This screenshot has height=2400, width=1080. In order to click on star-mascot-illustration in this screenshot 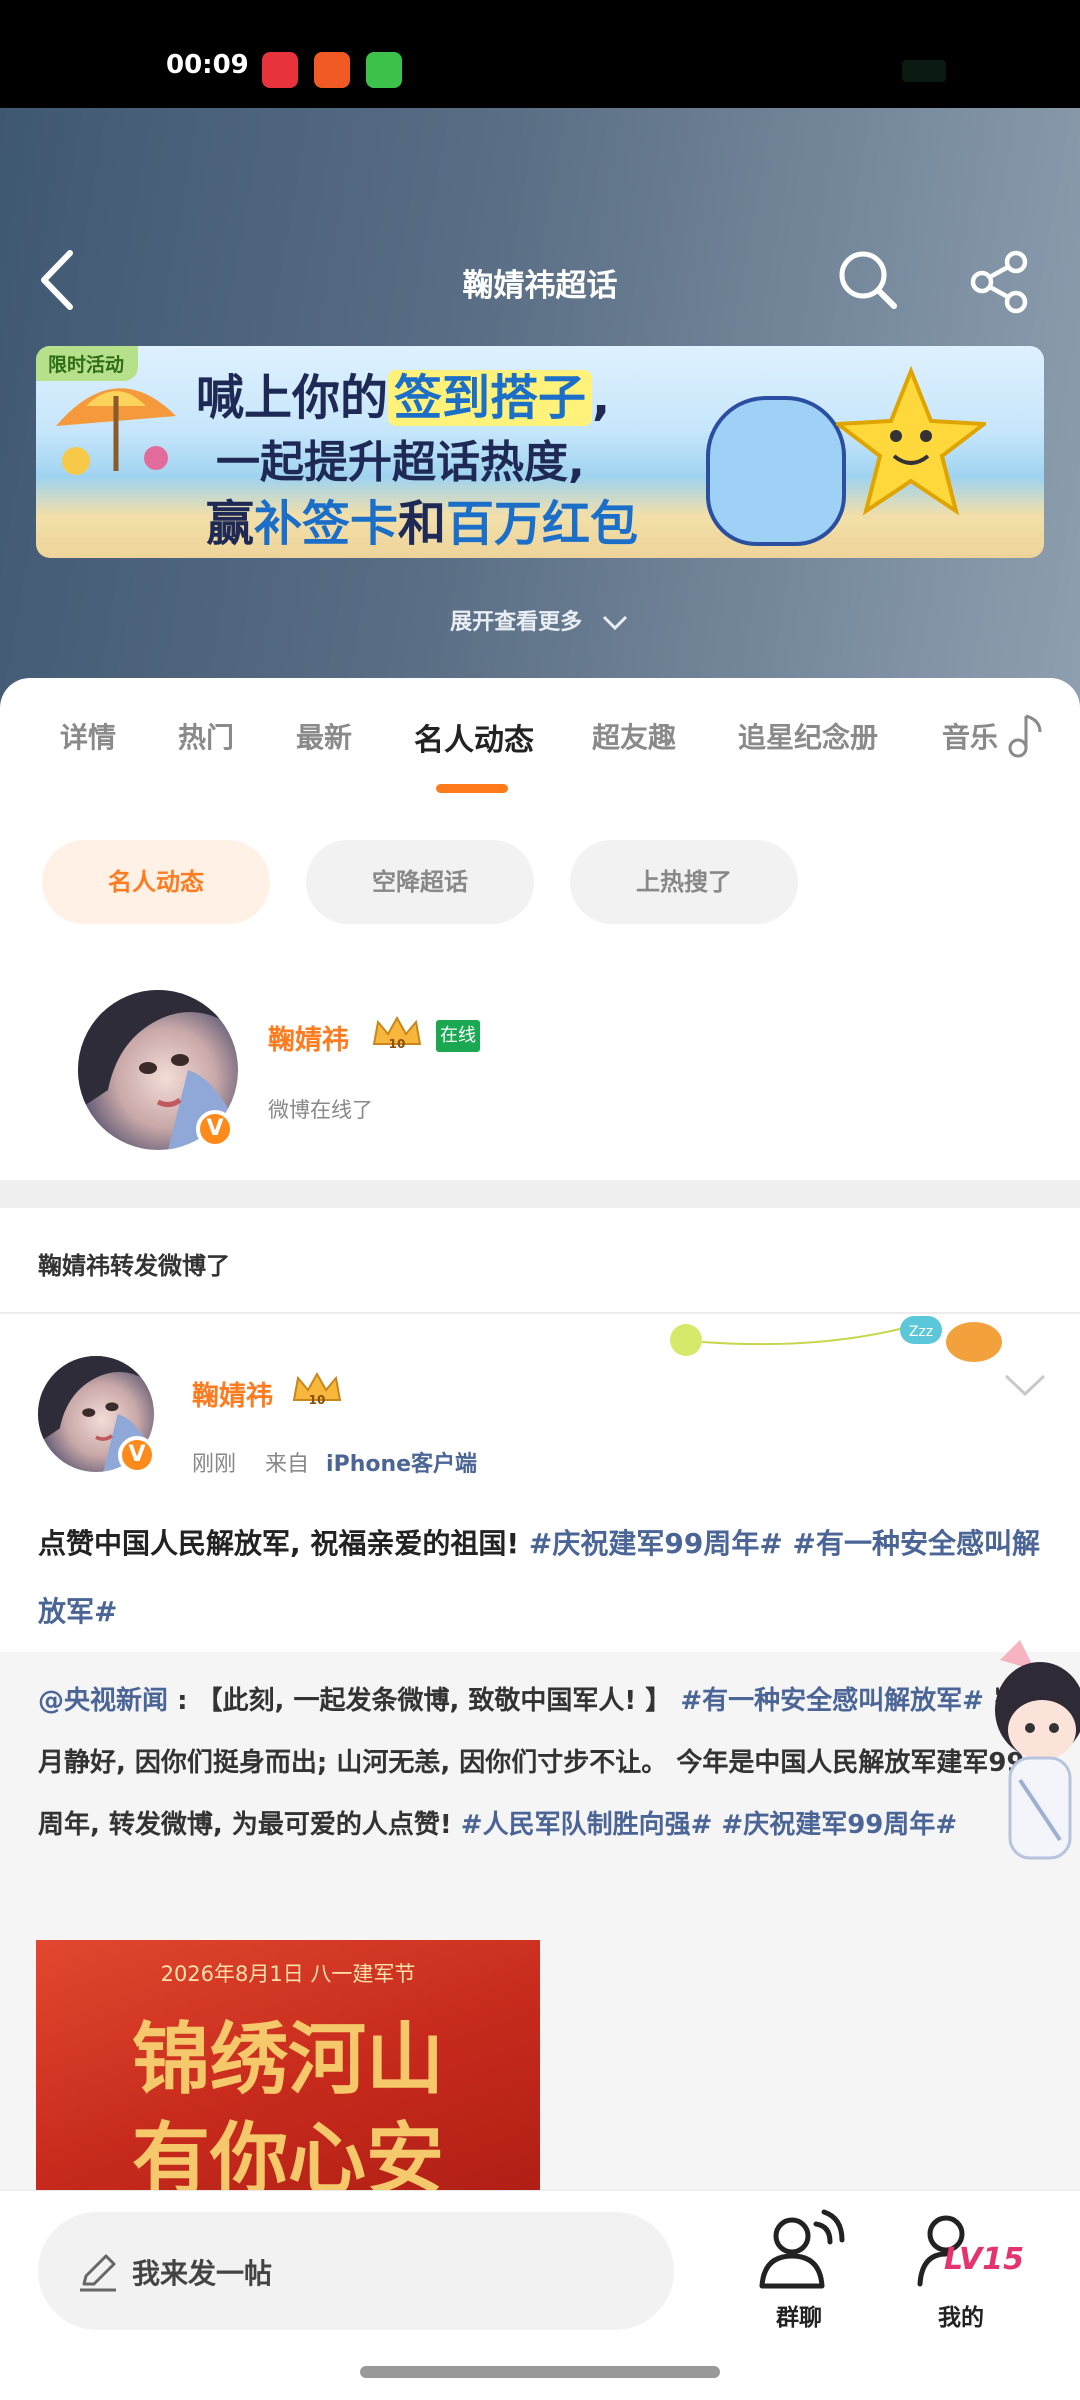, I will do `click(911, 441)`.